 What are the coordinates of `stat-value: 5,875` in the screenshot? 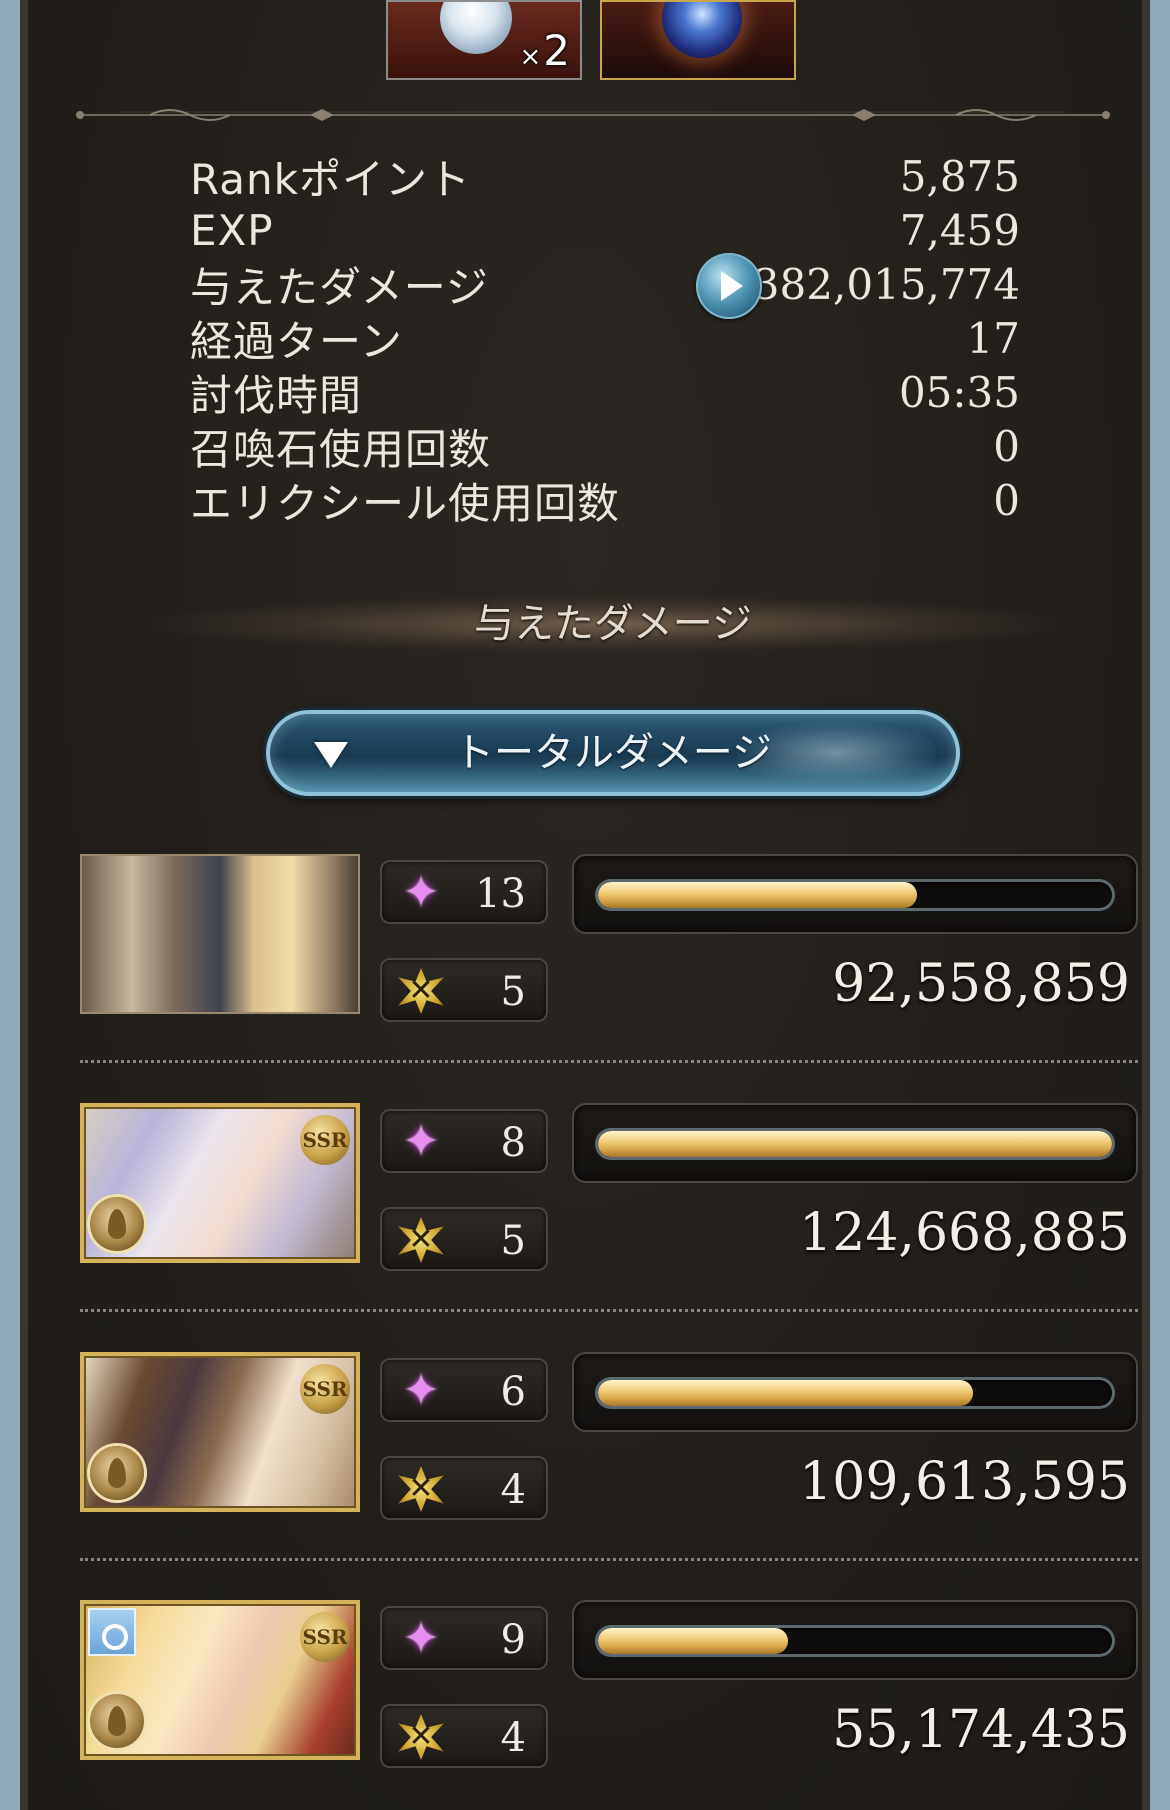 It's located at (959, 176).